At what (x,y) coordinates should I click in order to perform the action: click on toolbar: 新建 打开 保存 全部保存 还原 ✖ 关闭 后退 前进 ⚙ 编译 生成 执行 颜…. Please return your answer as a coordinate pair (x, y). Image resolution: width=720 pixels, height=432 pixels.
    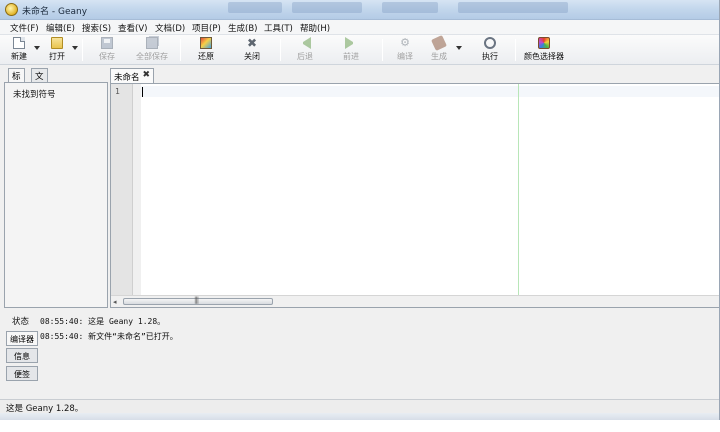
    Looking at the image, I should click on (359, 50).